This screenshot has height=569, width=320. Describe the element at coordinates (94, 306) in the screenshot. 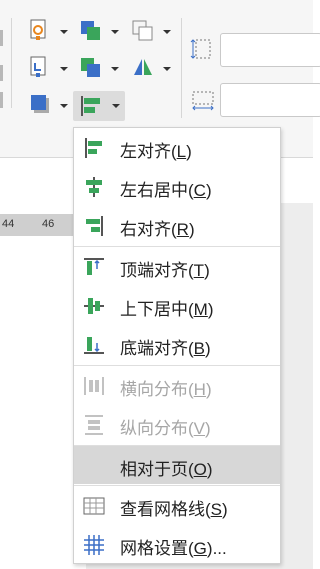

I see `align-middle-vertical-icon` at that location.